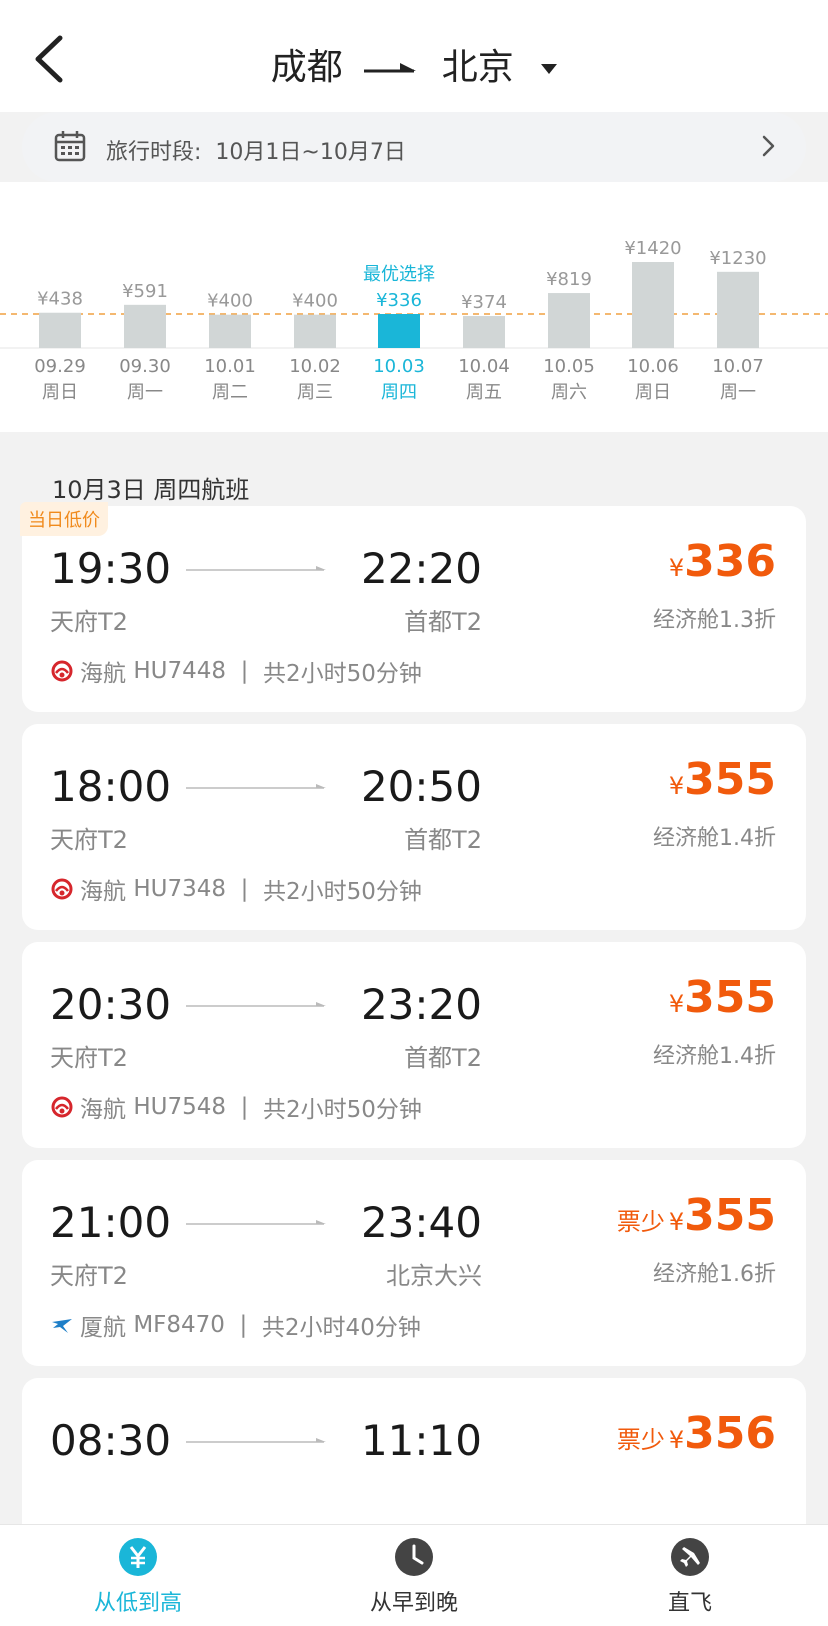  I want to click on tab-label: 直飞, so click(689, 1603).